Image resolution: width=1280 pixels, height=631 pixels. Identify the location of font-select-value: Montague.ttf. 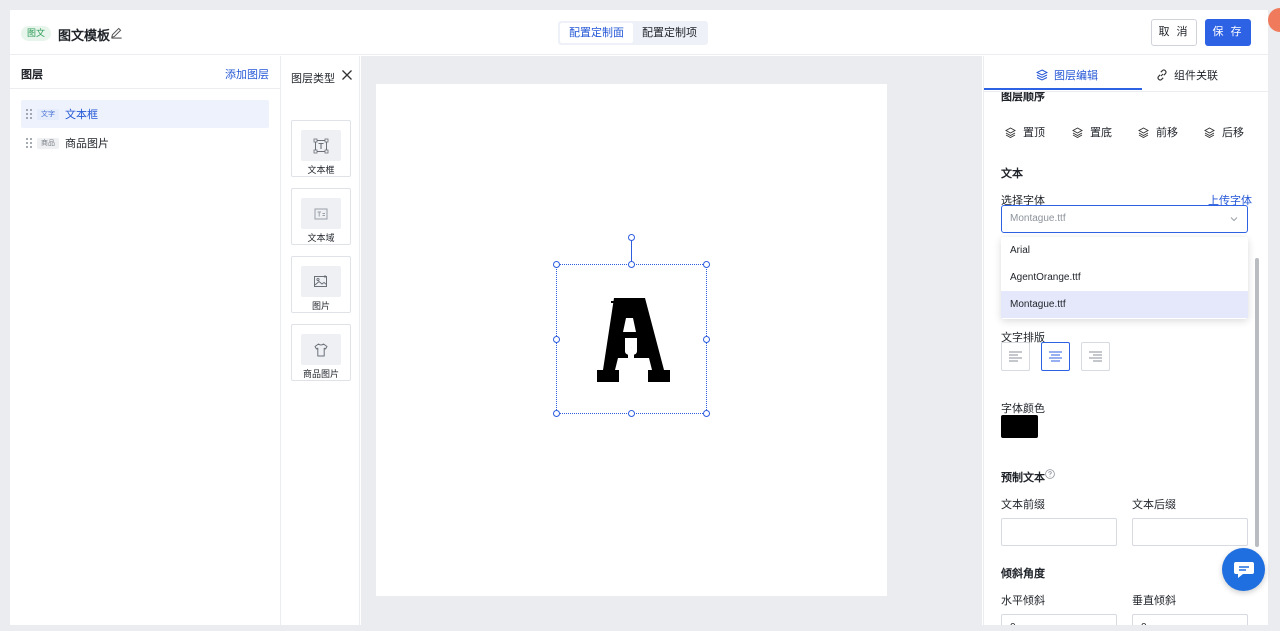
(1038, 218).